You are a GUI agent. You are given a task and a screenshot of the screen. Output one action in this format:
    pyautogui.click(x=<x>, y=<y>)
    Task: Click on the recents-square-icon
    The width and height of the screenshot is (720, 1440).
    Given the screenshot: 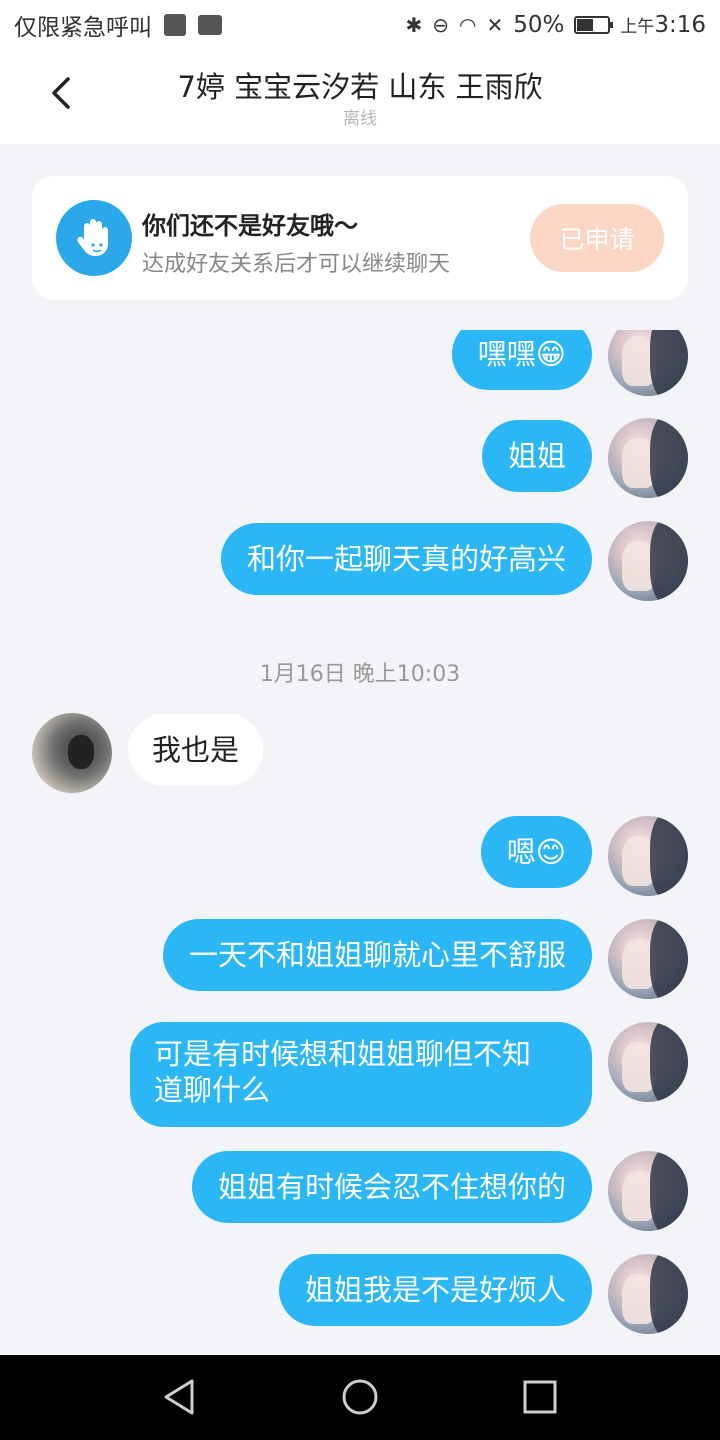 What is the action you would take?
    pyautogui.click(x=540, y=1397)
    